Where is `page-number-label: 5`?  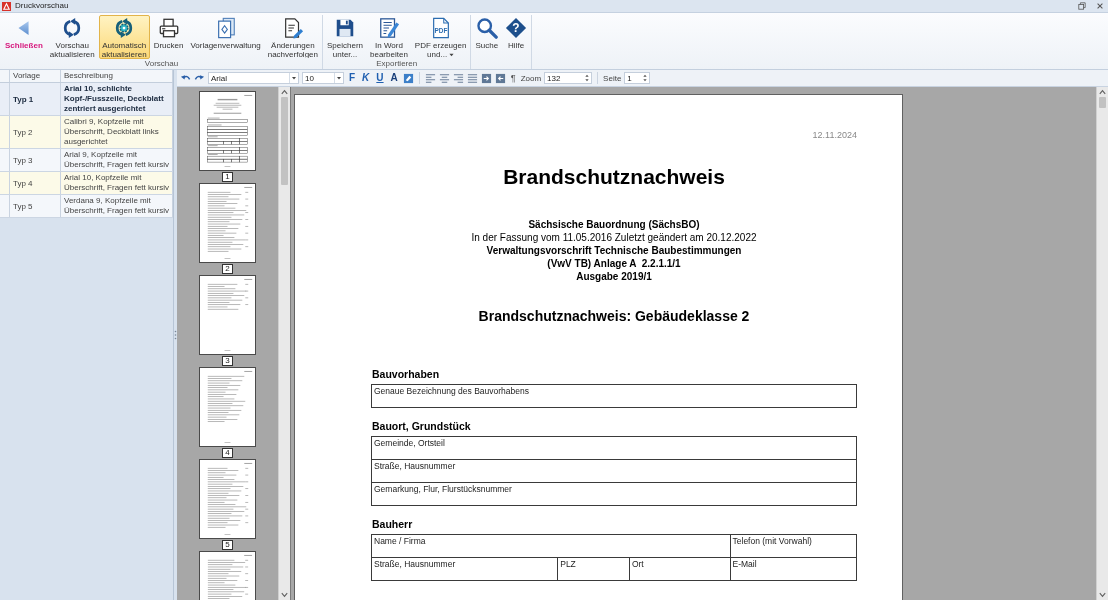 page-number-label: 5 is located at coordinates (227, 545).